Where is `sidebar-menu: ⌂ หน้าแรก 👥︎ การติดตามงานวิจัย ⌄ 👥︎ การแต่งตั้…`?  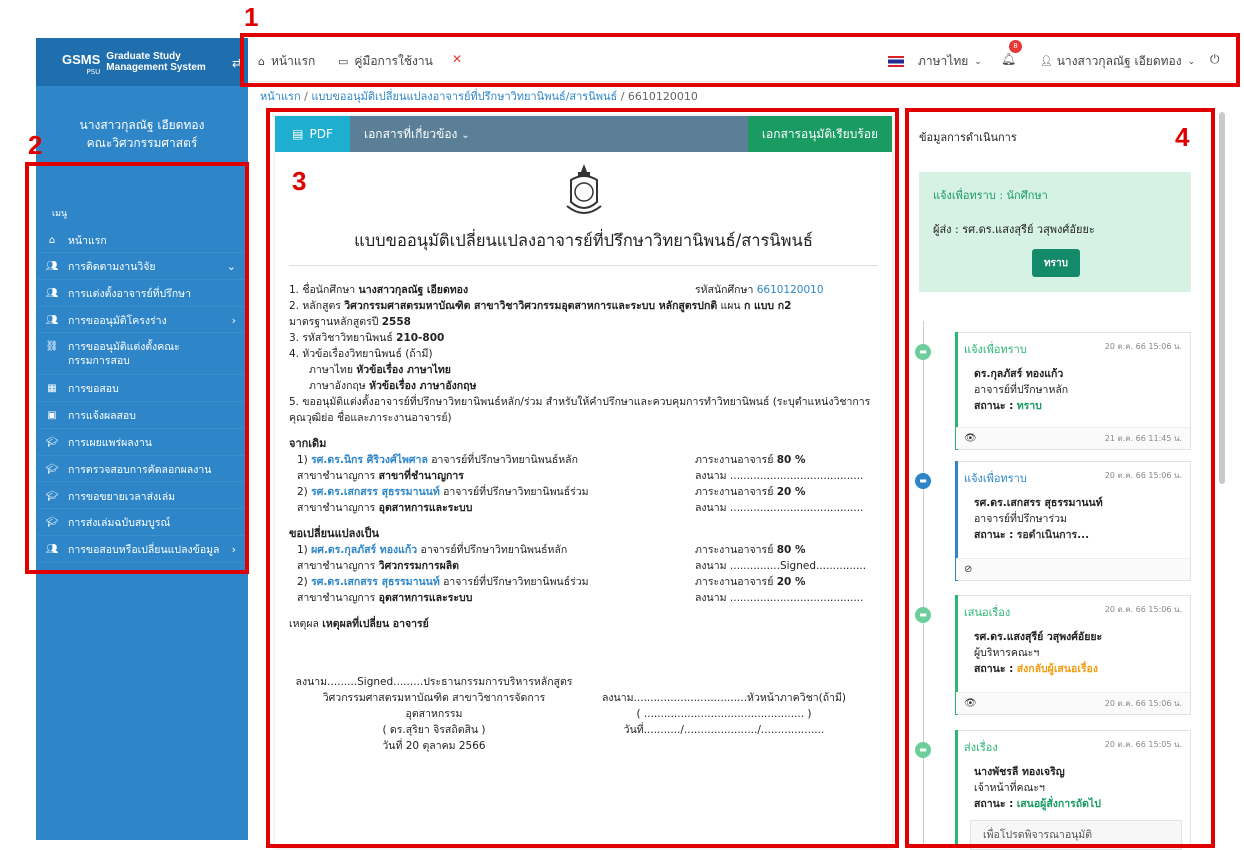
sidebar-menu: ⌂ หน้าแรก 👥︎ การติดตามงานวิจัย ⌄ 👥︎ การแต่งตั้… is located at coordinates (142, 395).